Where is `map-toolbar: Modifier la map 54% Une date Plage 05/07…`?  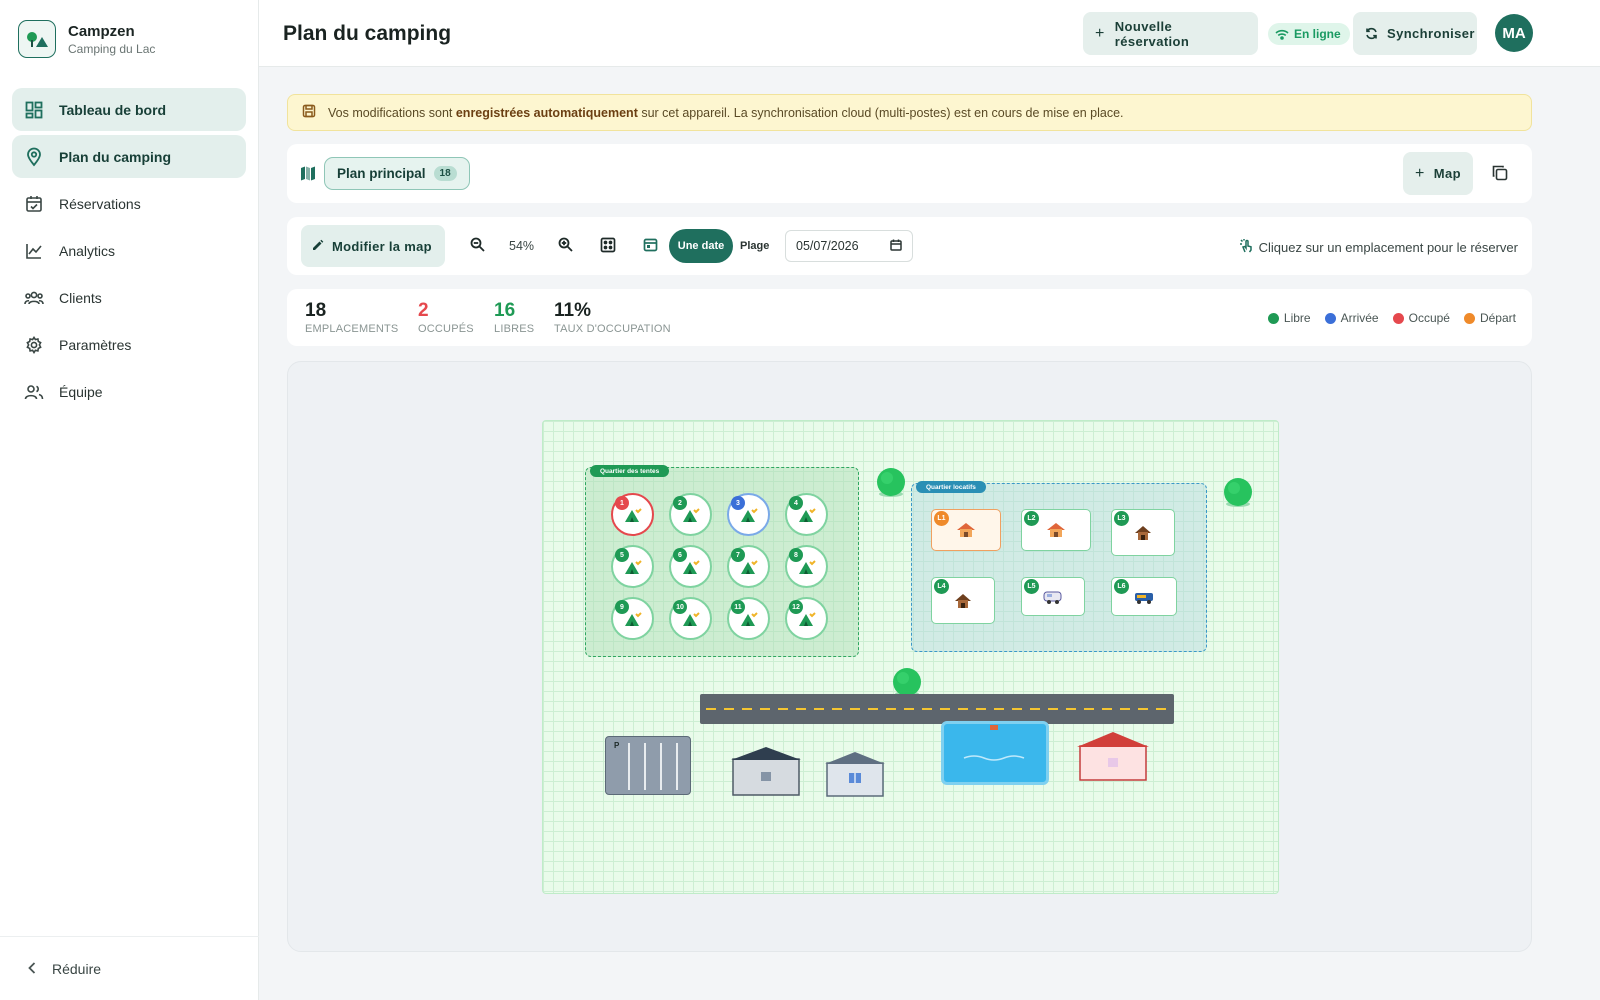 map-toolbar: Modifier la map 54% Une date Plage 05/07… is located at coordinates (909, 246).